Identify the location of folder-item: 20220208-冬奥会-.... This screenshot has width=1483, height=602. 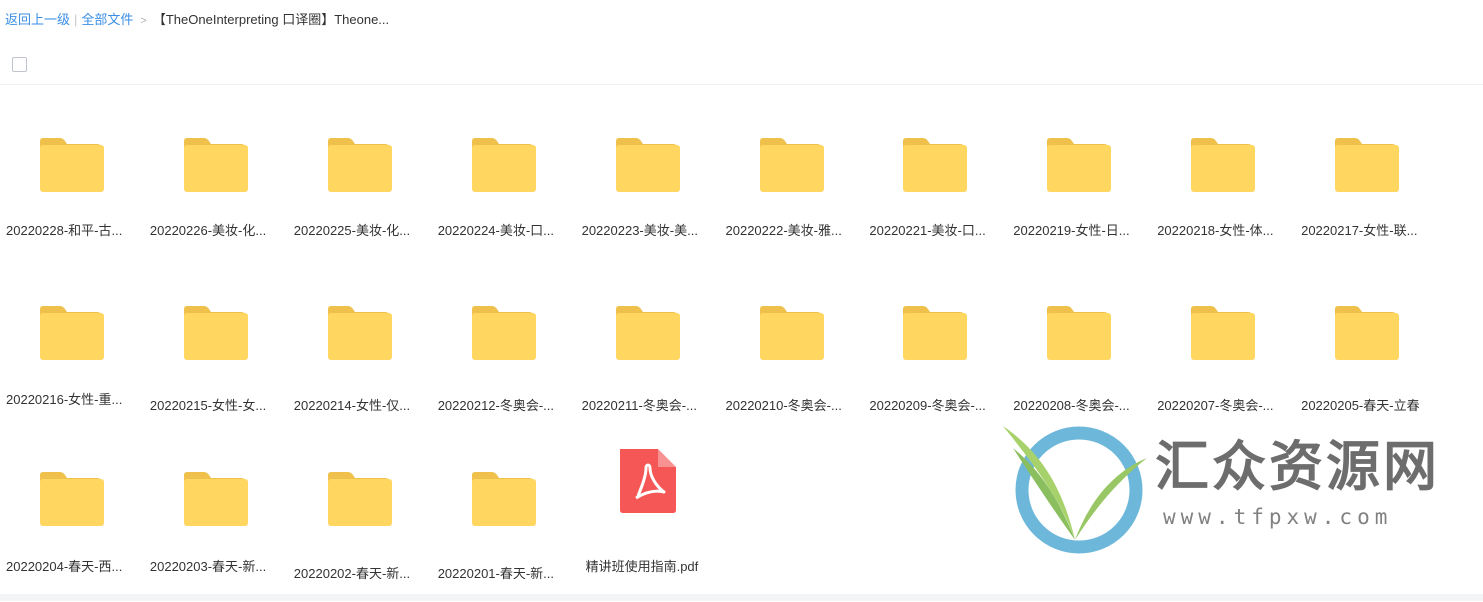
(1079, 361).